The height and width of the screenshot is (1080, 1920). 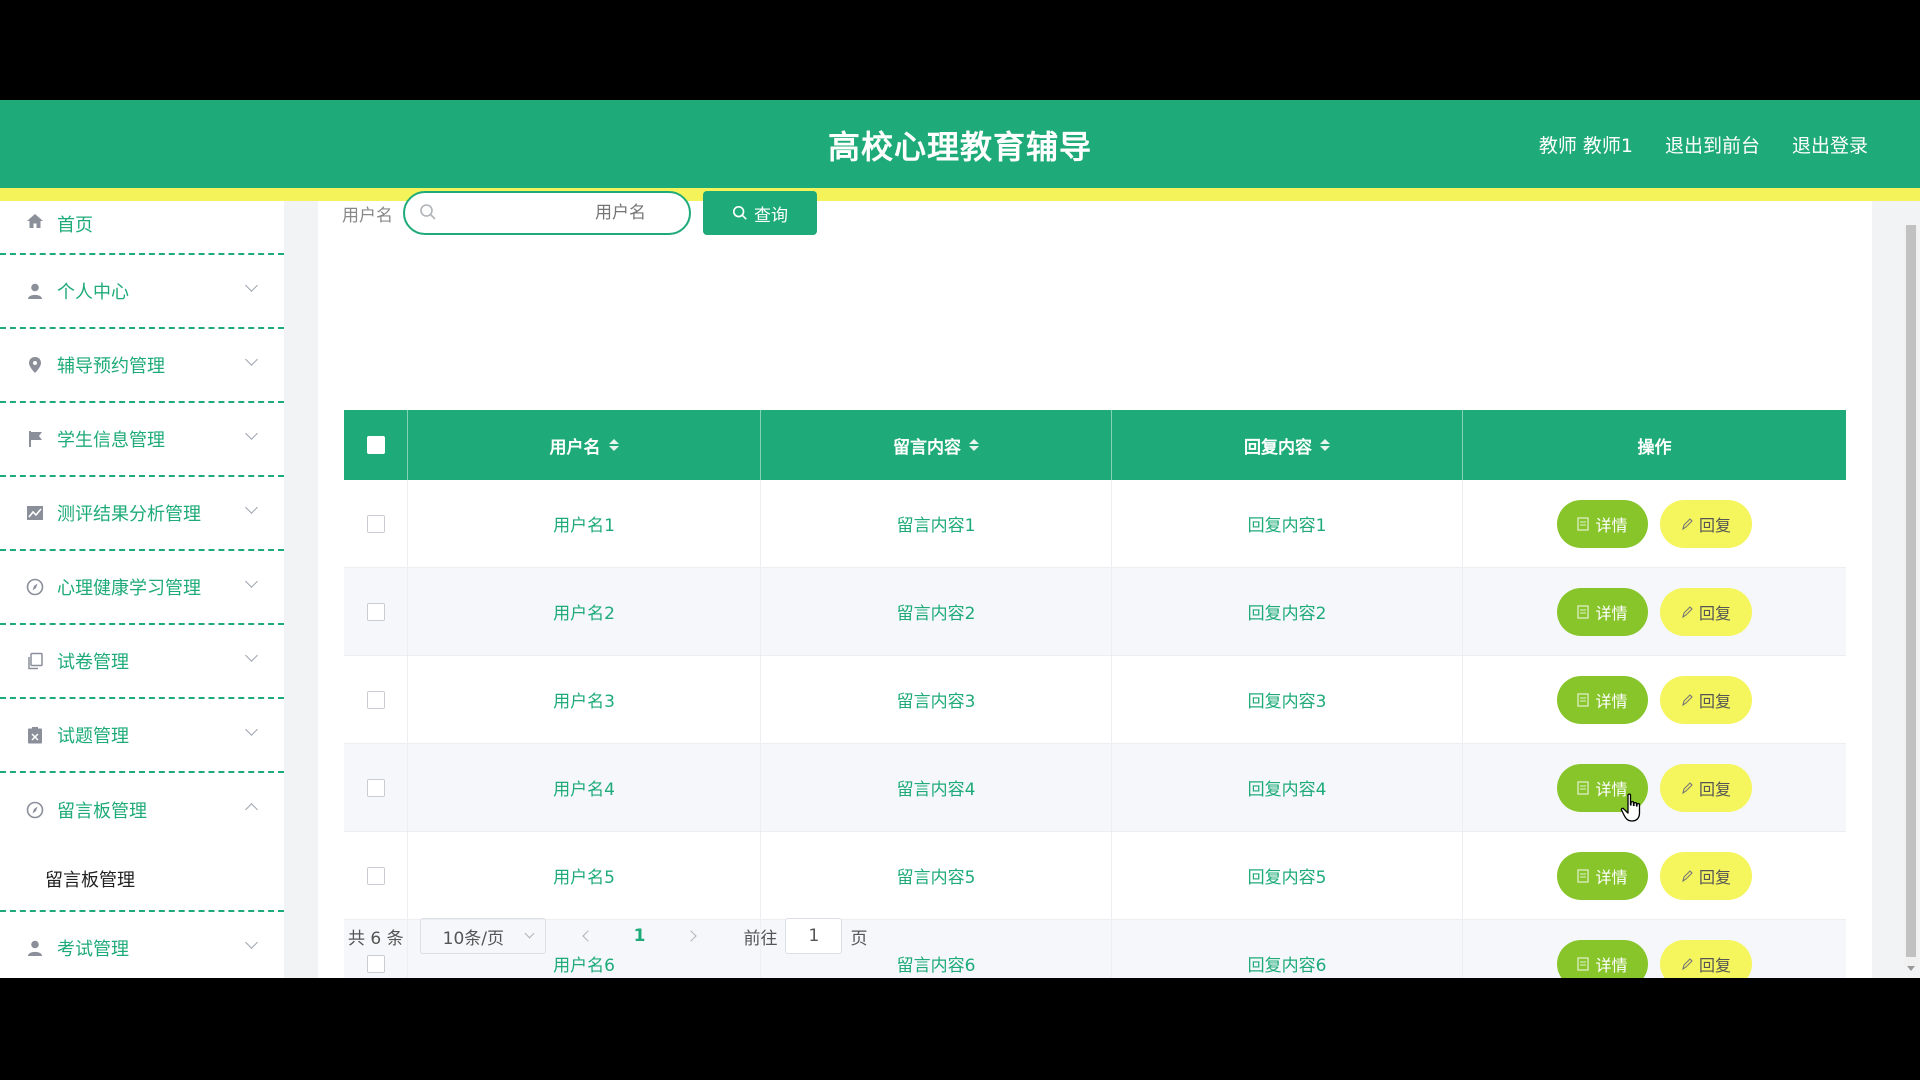 What do you see at coordinates (936, 611) in the screenshot?
I see `cell-message-content: 留言内容2` at bounding box center [936, 611].